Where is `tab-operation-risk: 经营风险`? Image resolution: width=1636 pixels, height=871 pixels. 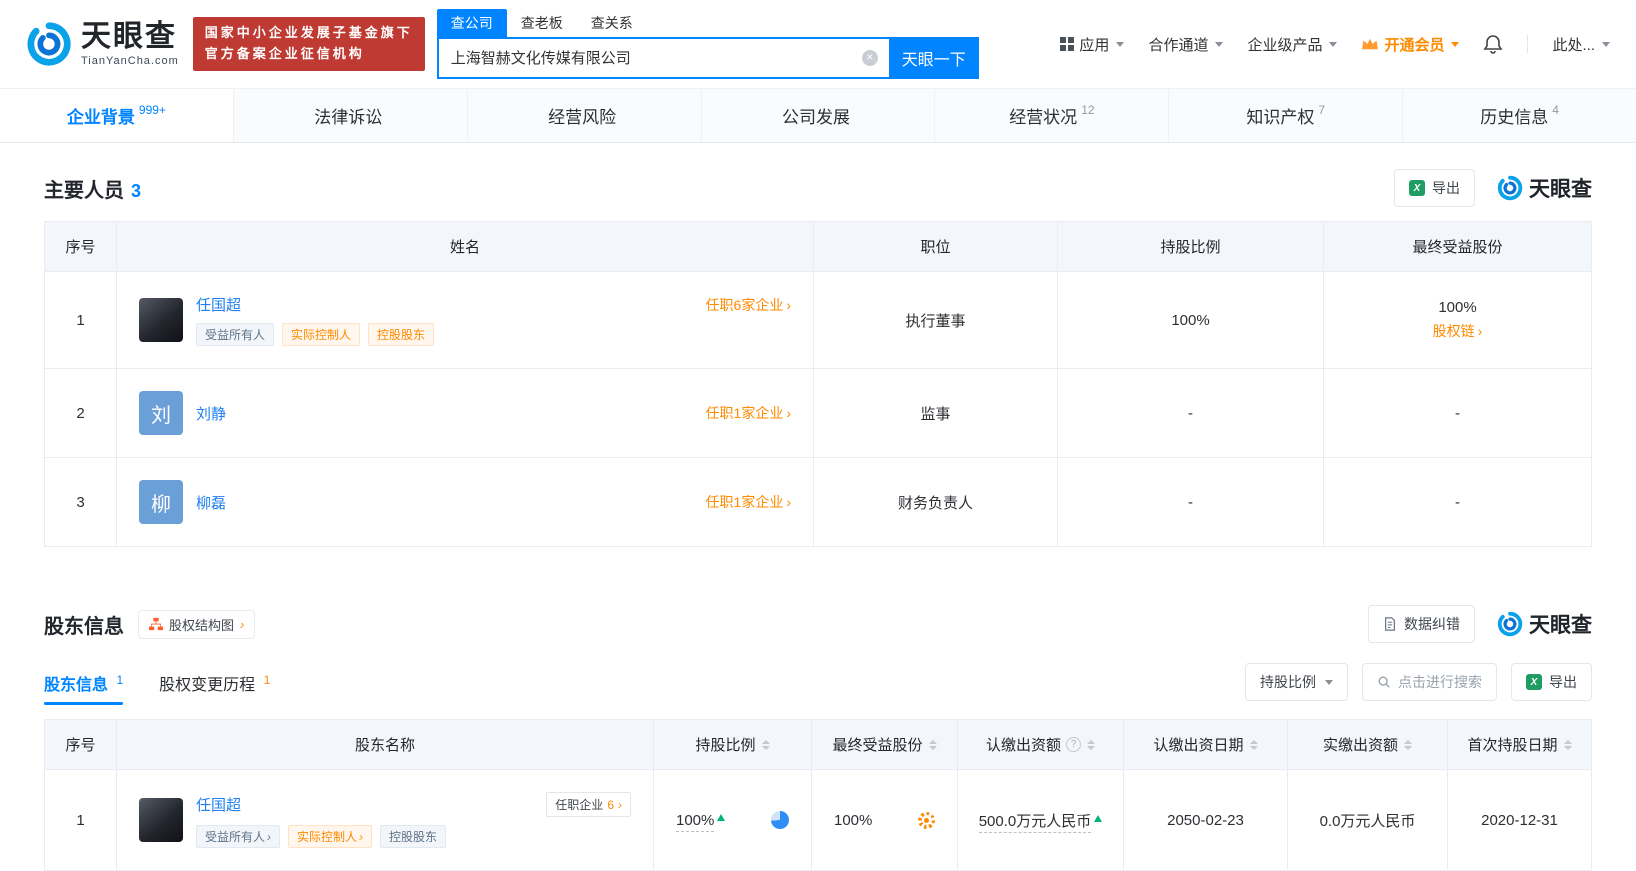
tab-operation-risk: 经营风险 is located at coordinates (585, 115).